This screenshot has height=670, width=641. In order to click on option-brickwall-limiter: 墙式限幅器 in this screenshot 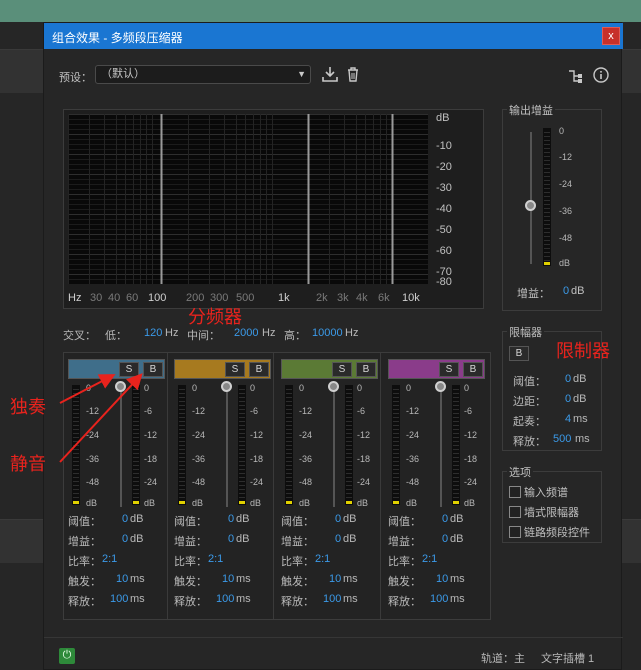, I will do `click(544, 512)`.